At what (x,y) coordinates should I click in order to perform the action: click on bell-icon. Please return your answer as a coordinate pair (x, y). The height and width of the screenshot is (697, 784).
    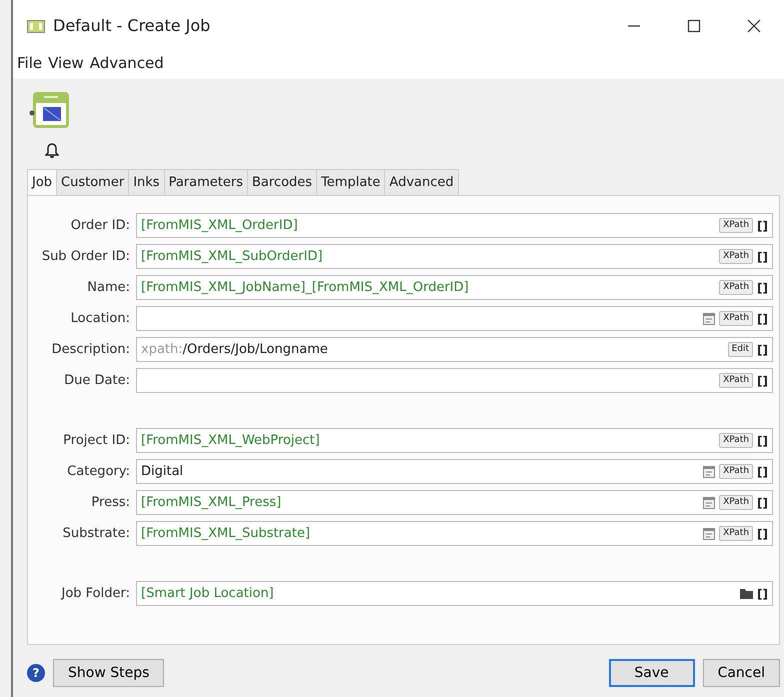
    Looking at the image, I should click on (52, 150).